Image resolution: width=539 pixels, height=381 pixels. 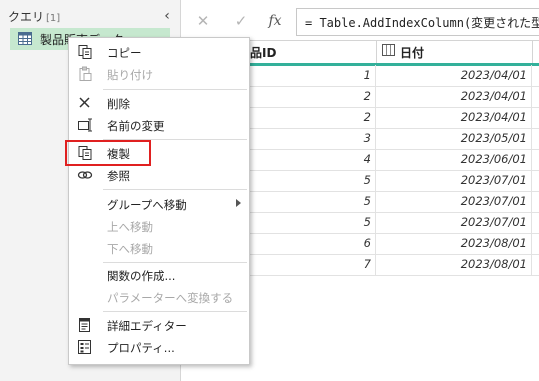 What do you see at coordinates (159, 52) in the screenshot?
I see `menu-item-copy: コピー` at bounding box center [159, 52].